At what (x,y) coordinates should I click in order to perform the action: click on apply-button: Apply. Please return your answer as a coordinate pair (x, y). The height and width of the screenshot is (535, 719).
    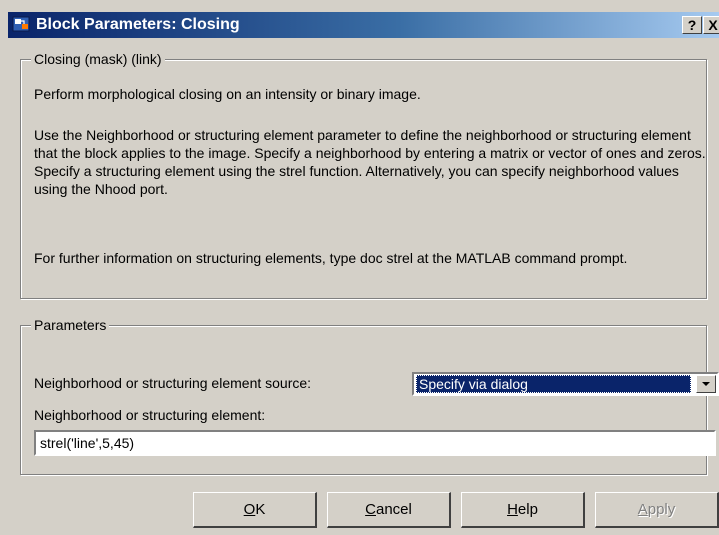
    Looking at the image, I should click on (657, 510).